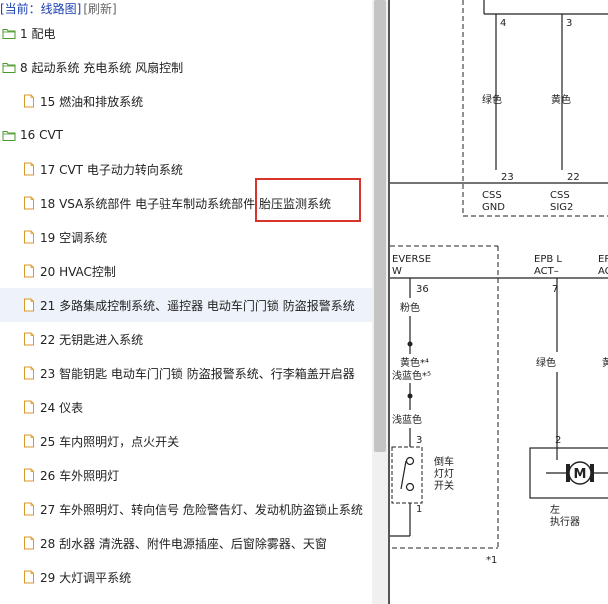 This screenshot has height=604, width=608. What do you see at coordinates (605, 362) in the screenshot?
I see `wire-color-label: 黄` at bounding box center [605, 362].